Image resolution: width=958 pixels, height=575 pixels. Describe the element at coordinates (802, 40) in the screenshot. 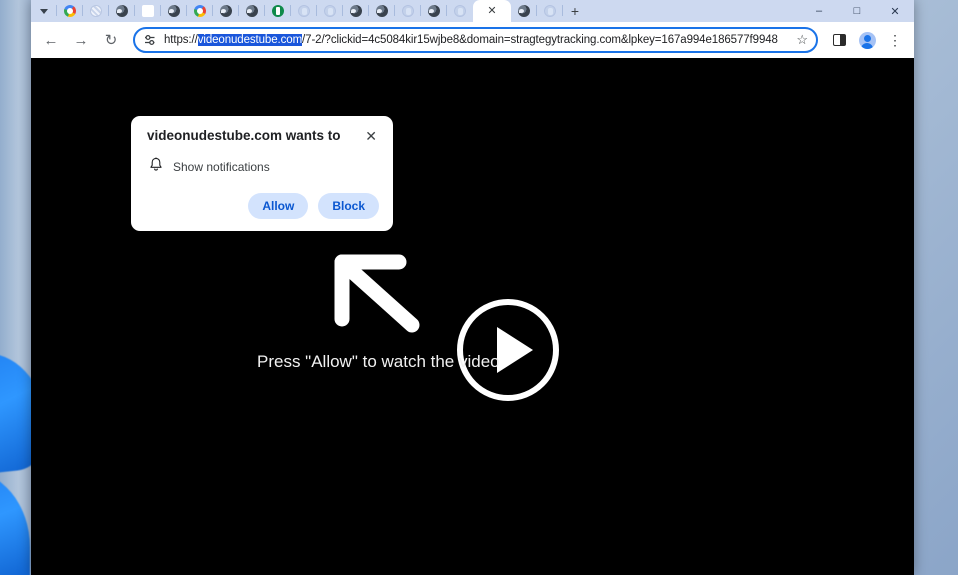

I see `bookmark-star-icon: ☆` at that location.